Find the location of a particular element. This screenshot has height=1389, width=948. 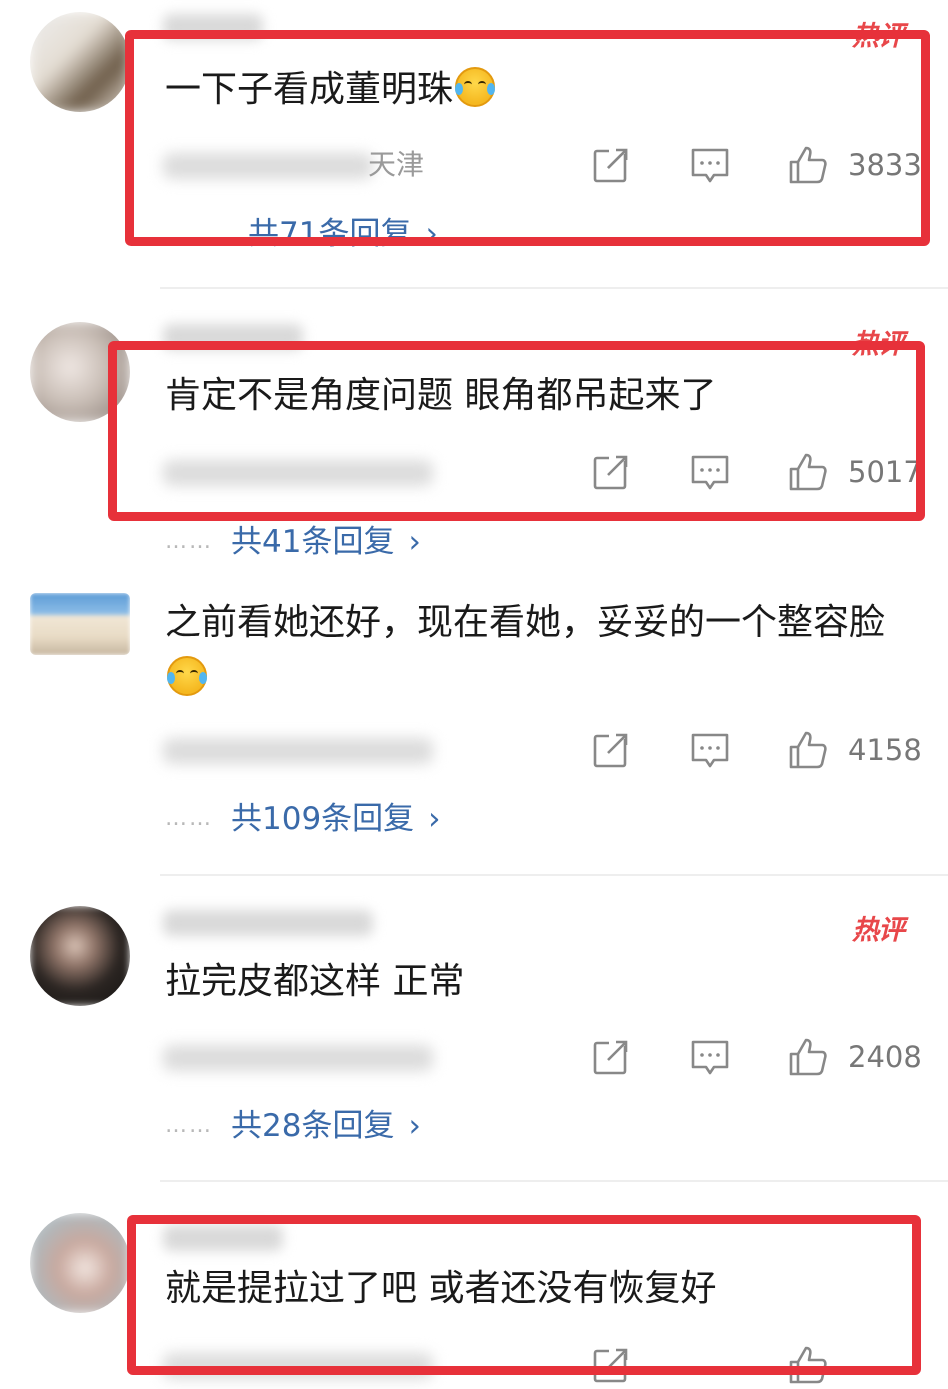

comment-text-container: 肯定不是角度问题 眼角都吊起来了 is located at coordinates (539, 396).